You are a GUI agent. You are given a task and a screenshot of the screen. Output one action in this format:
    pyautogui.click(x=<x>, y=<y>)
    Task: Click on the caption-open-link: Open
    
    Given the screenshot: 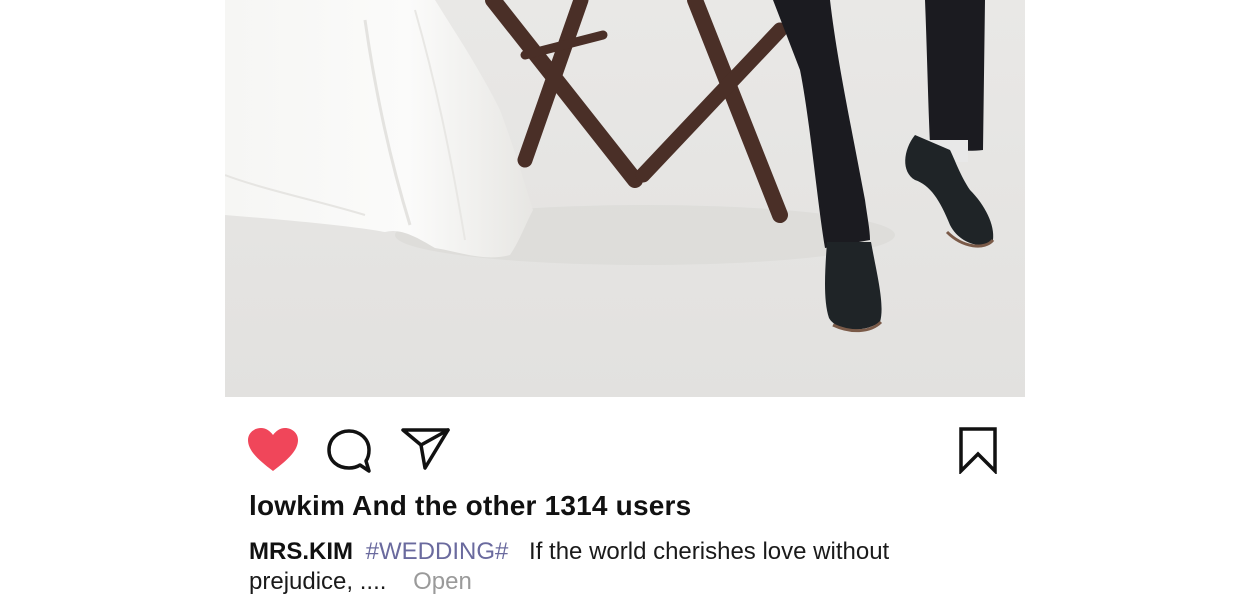 What is the action you would take?
    pyautogui.click(x=442, y=581)
    